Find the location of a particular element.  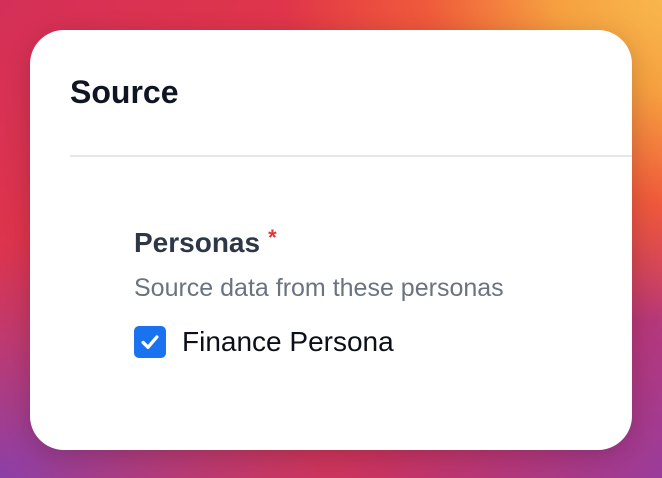

option-label: Finance Persona is located at coordinates (288, 341).